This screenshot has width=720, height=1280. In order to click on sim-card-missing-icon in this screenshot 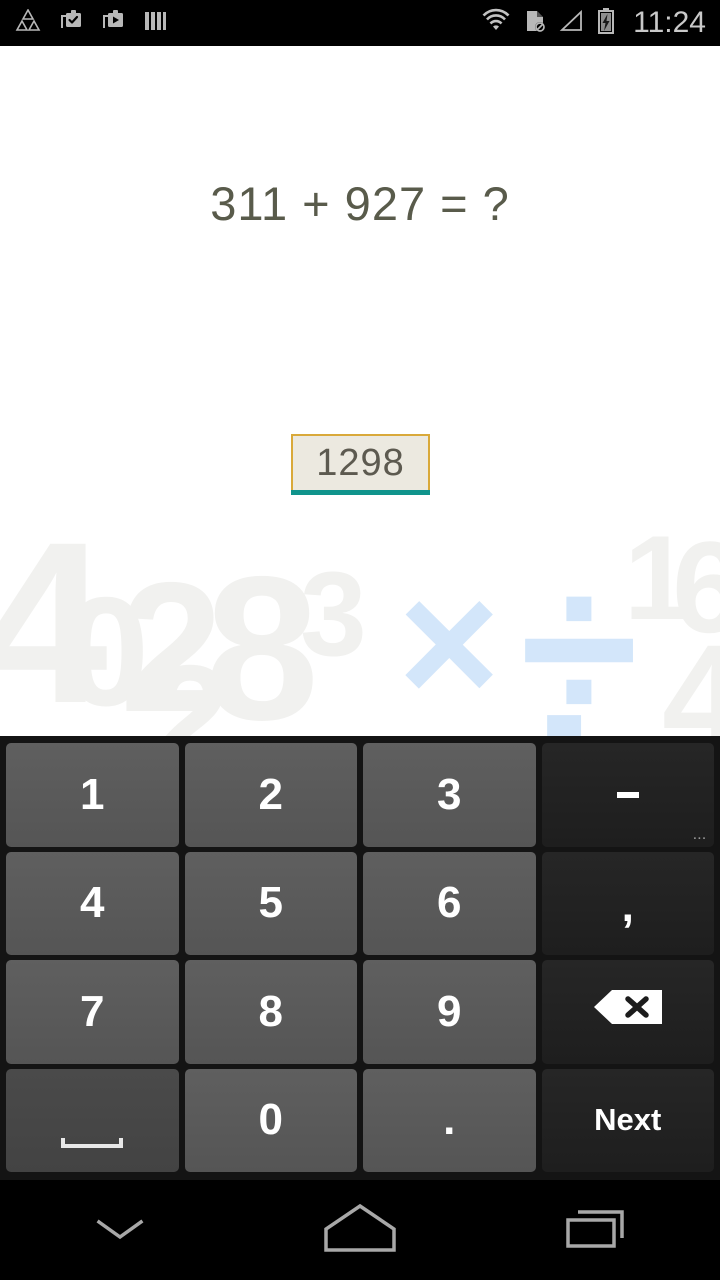, I will do `click(535, 23)`.